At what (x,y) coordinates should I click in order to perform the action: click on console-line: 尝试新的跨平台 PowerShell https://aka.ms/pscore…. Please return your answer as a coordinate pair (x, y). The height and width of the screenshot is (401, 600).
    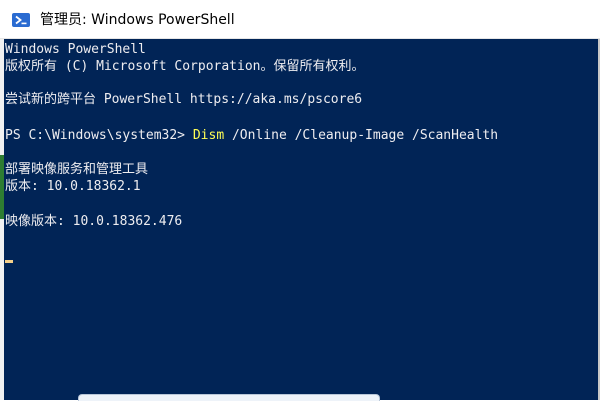
    Looking at the image, I should click on (184, 99).